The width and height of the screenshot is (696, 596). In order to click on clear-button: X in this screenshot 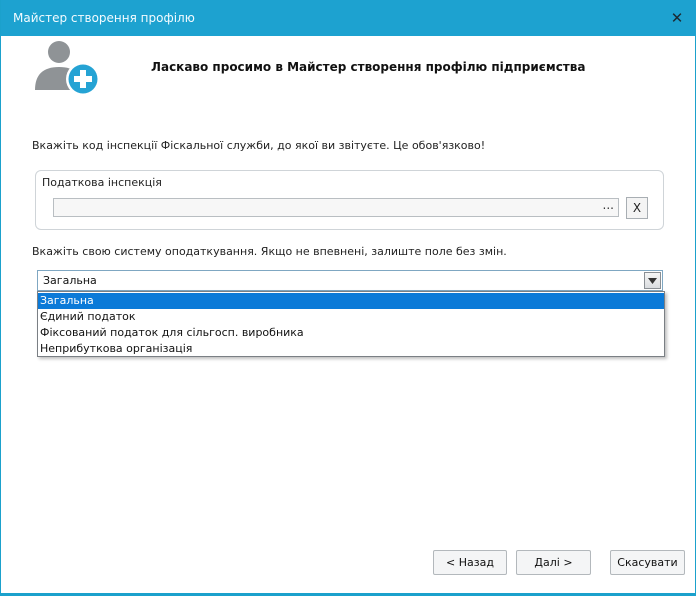, I will do `click(637, 208)`.